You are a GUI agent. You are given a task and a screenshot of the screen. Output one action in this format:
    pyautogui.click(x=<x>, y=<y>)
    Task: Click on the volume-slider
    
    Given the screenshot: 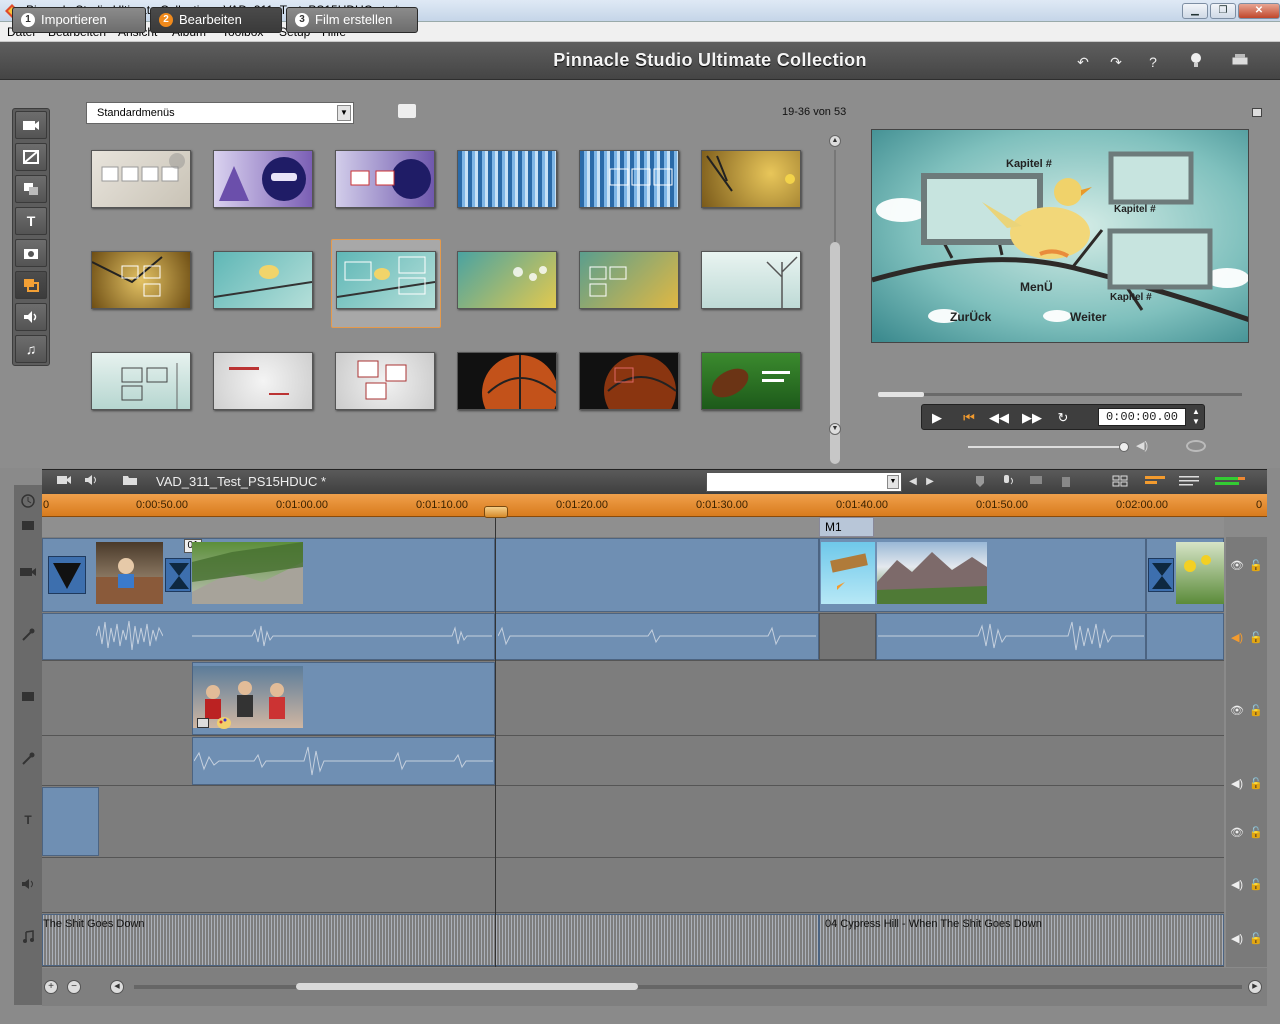 What is the action you would take?
    pyautogui.click(x=1048, y=447)
    